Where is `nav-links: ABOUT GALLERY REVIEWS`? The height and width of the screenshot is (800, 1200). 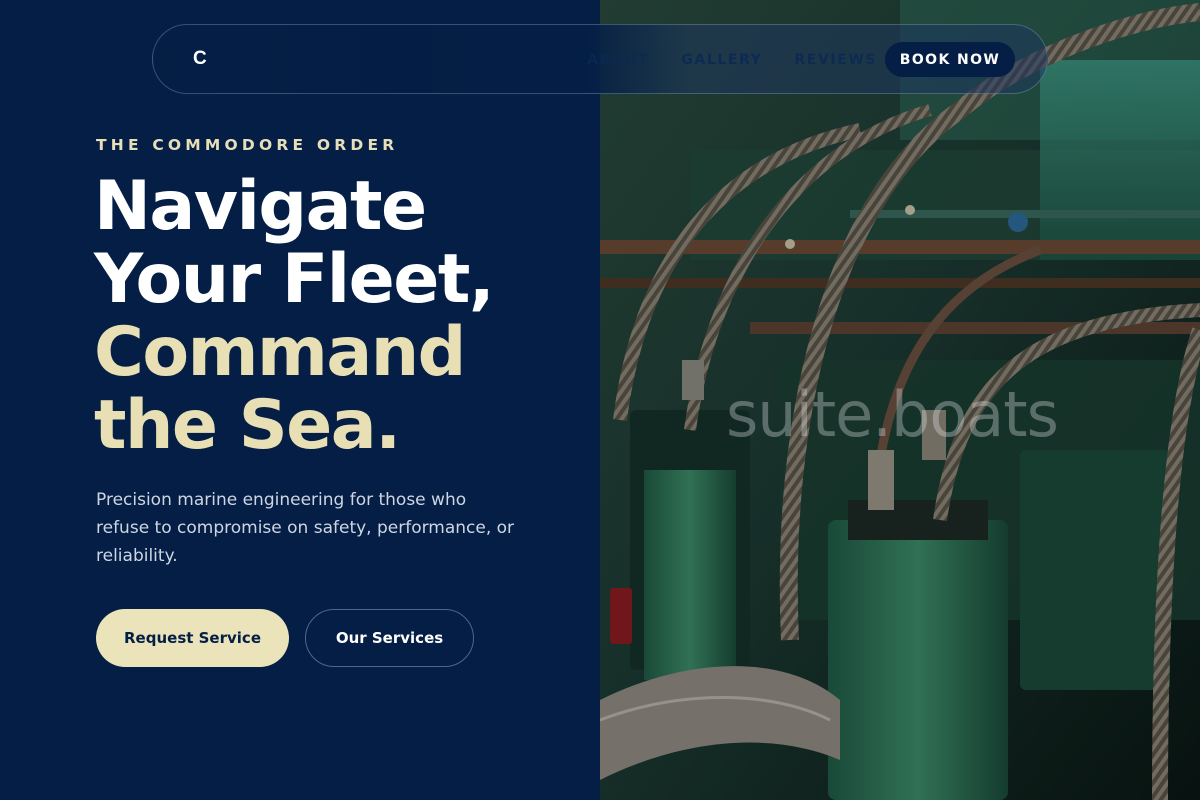
nav-links: ABOUT GALLERY REVIEWS is located at coordinates (748, 60).